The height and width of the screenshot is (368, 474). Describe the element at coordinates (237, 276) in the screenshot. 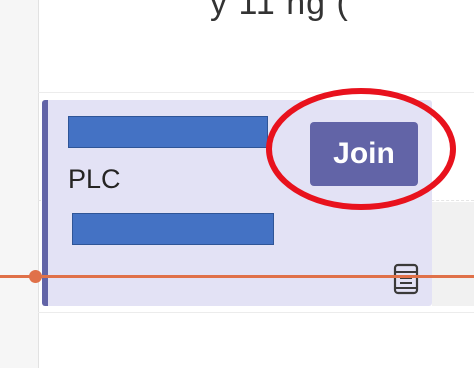

I see `current-time-line` at that location.